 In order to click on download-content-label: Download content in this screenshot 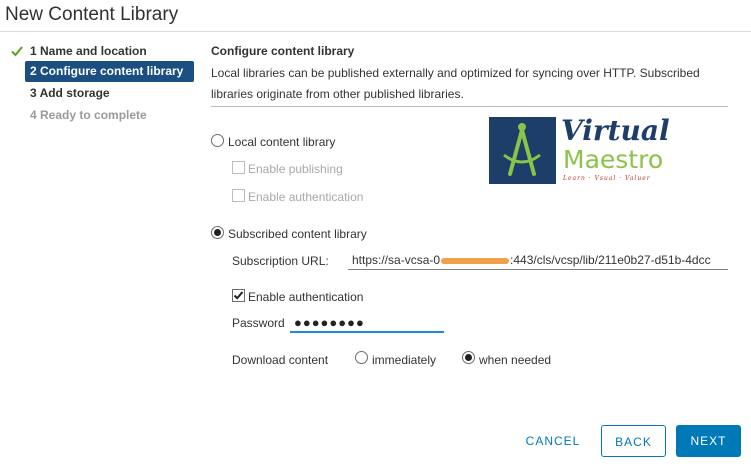, I will do `click(280, 360)`.